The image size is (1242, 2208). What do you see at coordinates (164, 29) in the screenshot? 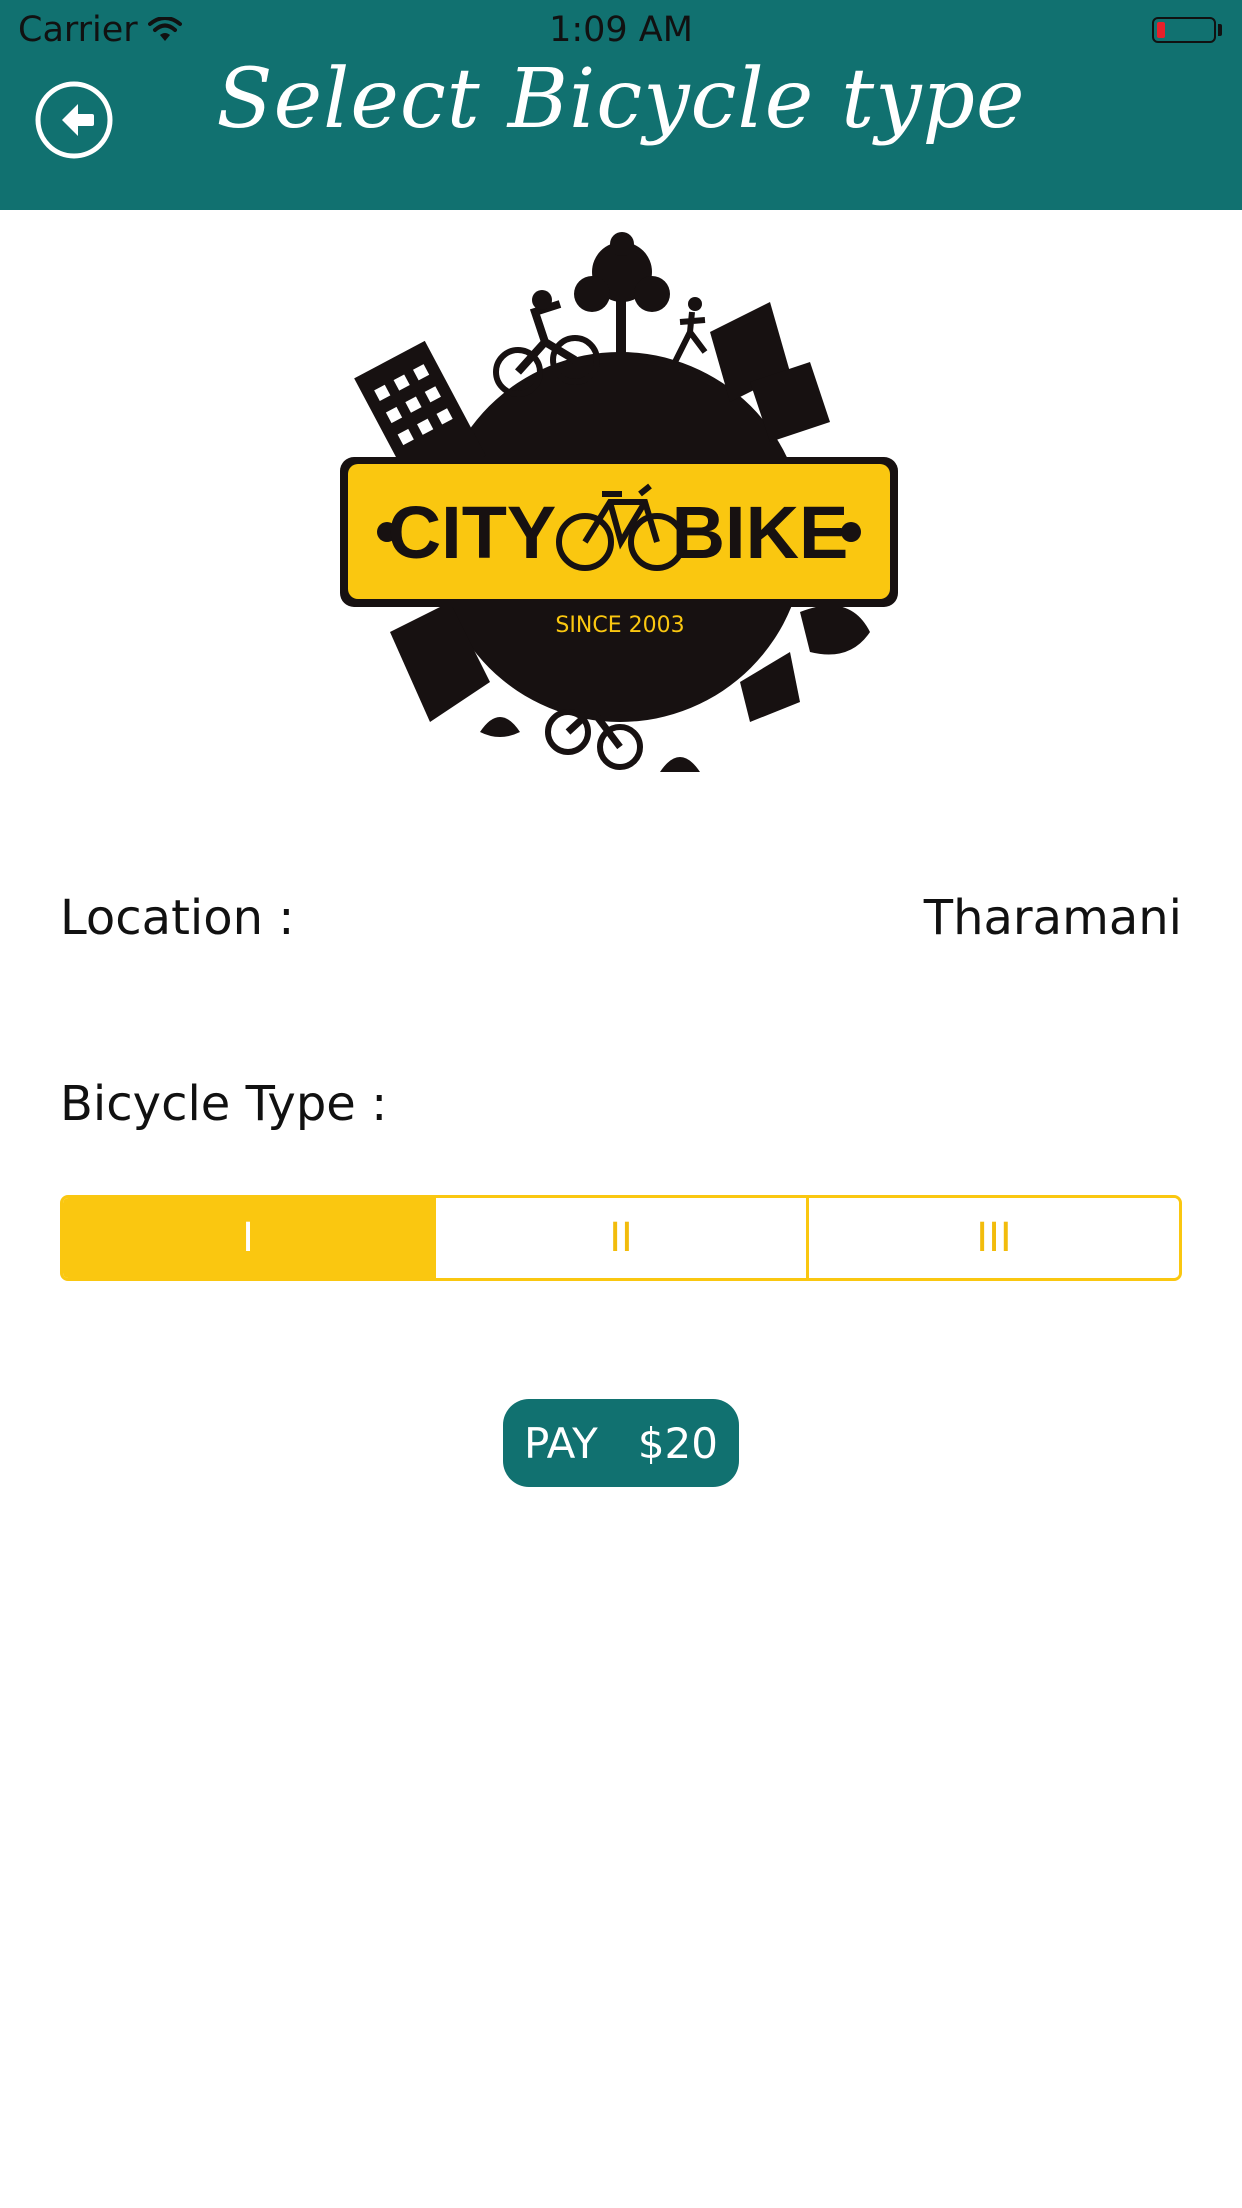
I see `wifi-icon` at bounding box center [164, 29].